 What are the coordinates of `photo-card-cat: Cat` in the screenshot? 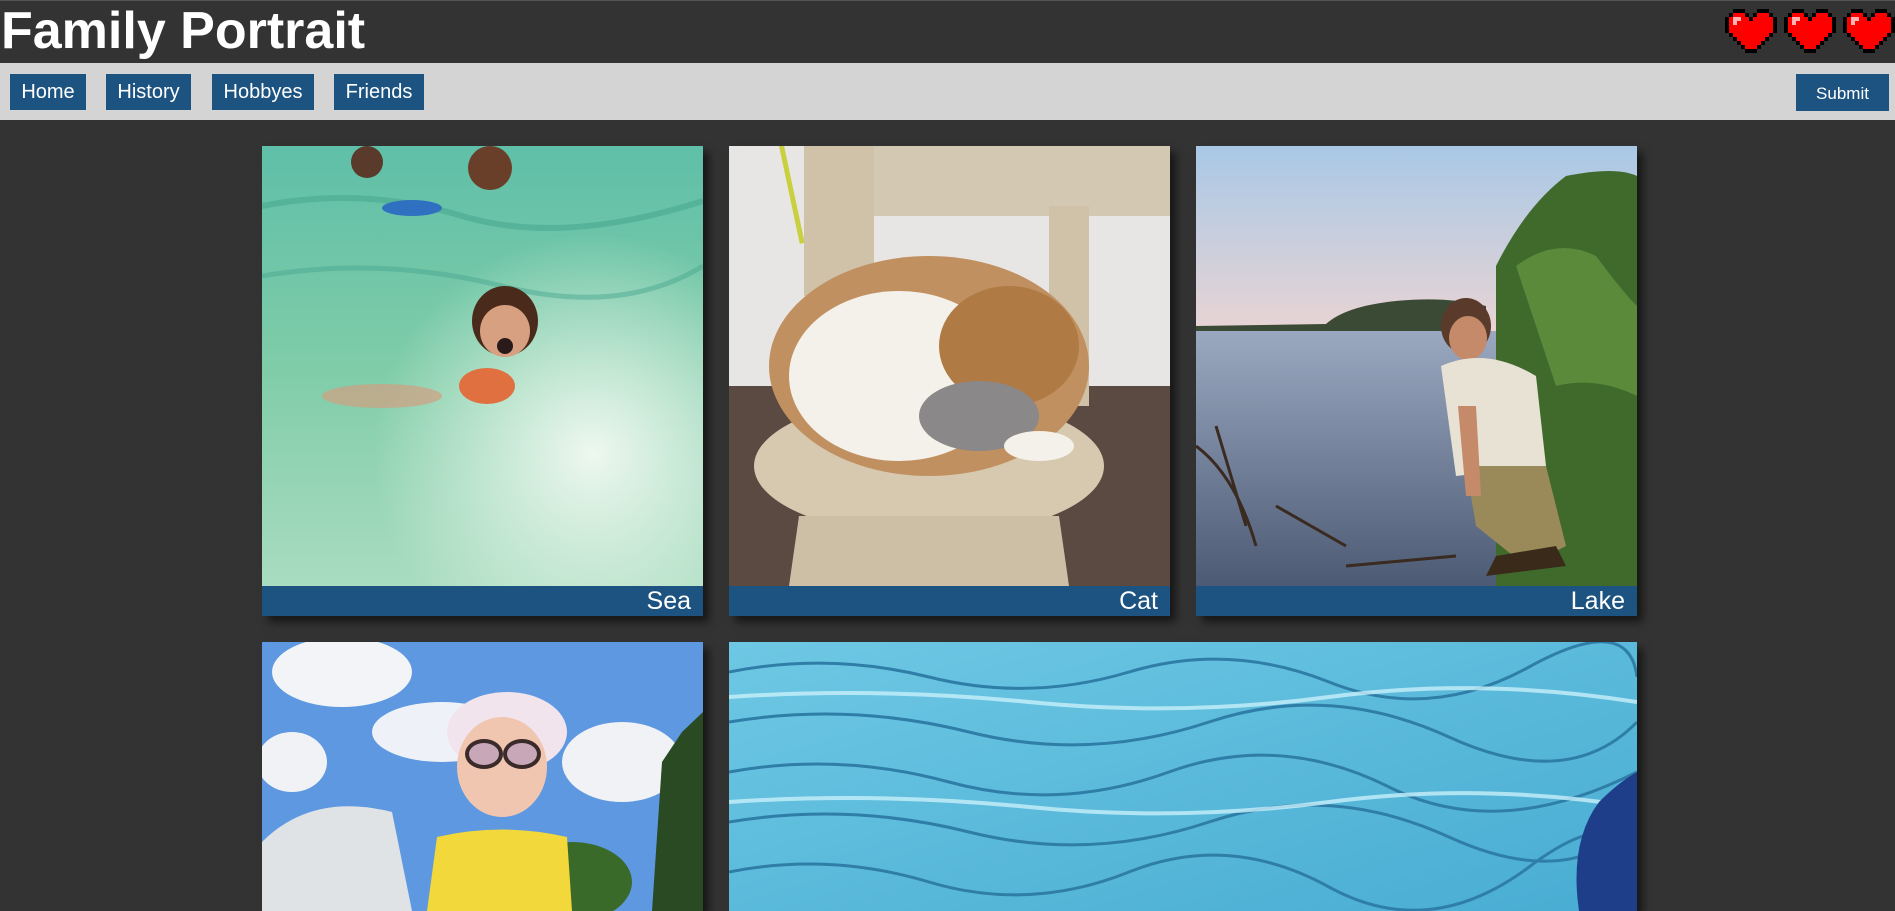 It's located at (949, 381).